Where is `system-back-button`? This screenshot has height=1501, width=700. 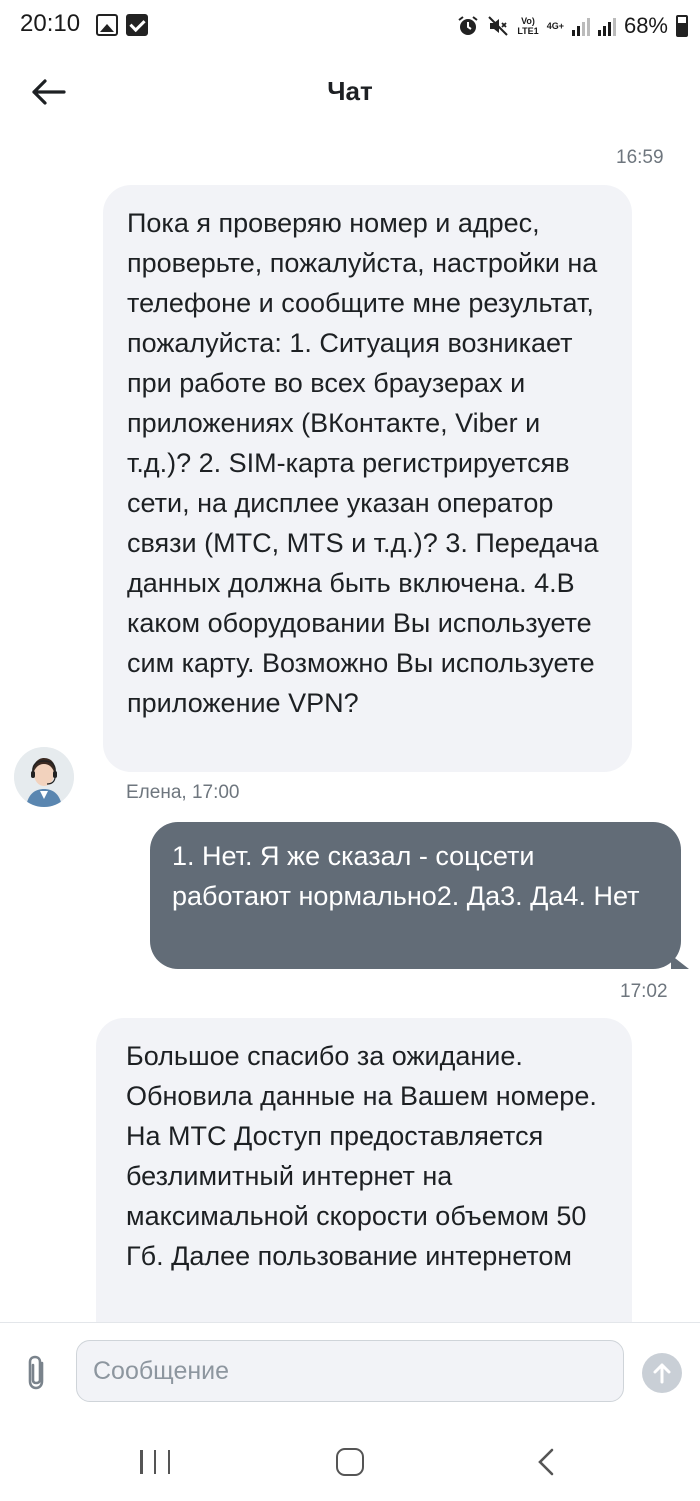 system-back-button is located at coordinates (546, 1462).